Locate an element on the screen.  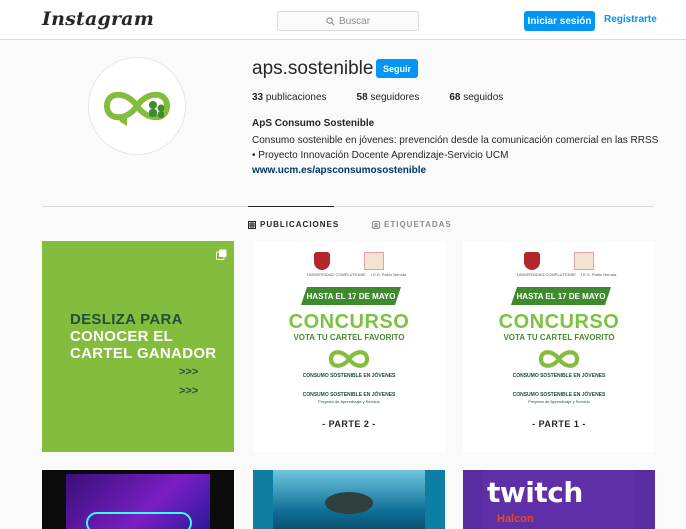
search-icon is located at coordinates (330, 20).